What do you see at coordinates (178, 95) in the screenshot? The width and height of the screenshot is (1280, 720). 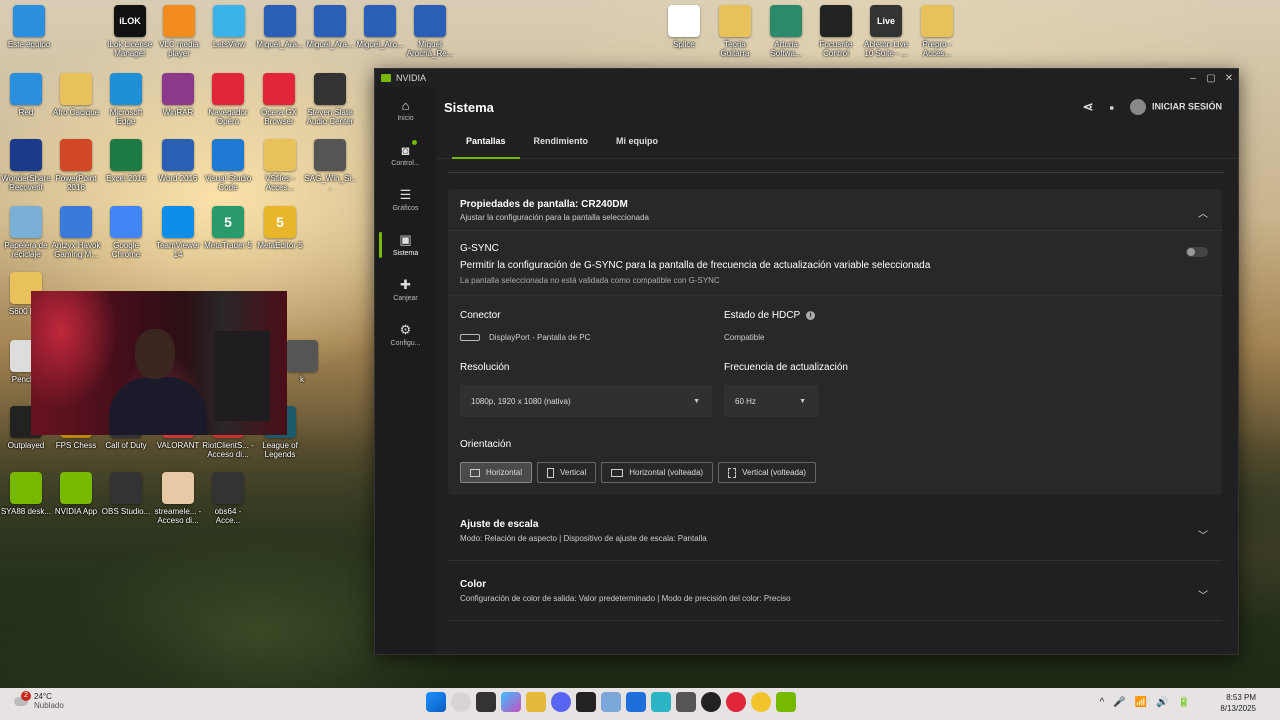 I see `desktop-icon: WinRAR` at bounding box center [178, 95].